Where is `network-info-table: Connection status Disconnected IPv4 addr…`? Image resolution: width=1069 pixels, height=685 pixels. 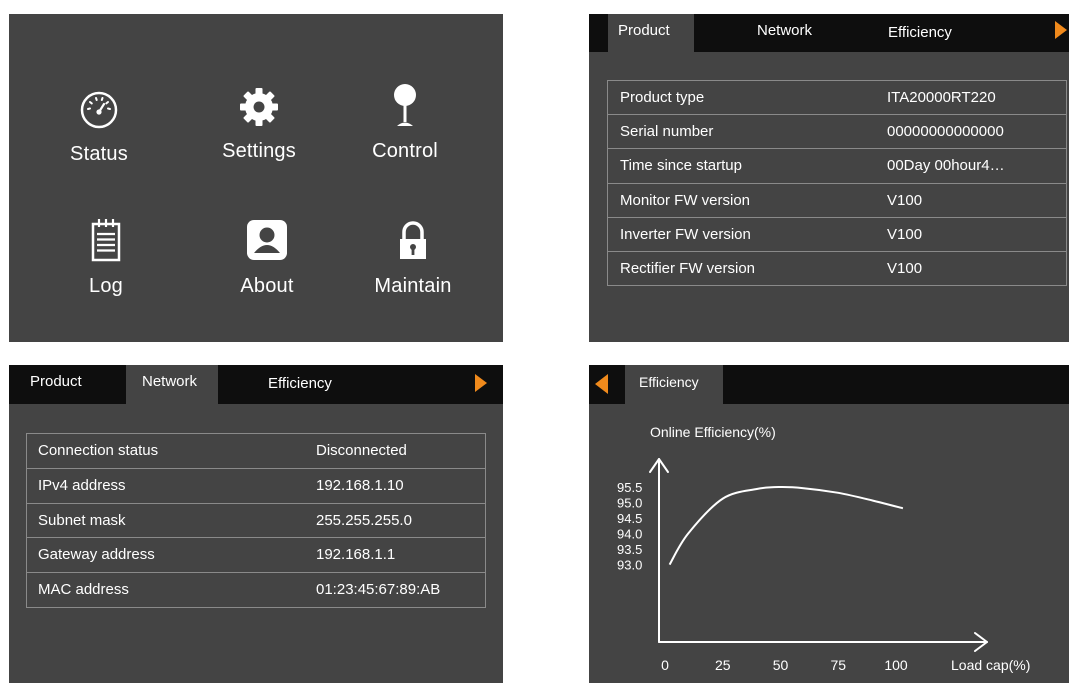
network-info-table: Connection status Disconnected IPv4 addr… is located at coordinates (256, 520).